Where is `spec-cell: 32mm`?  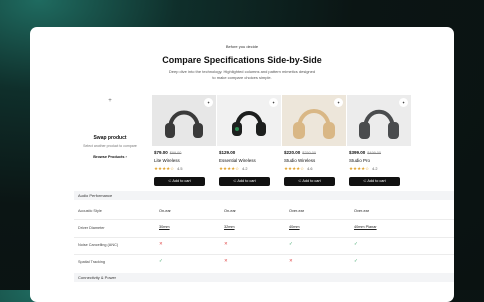
spec-cell: 32mm is located at coordinates (229, 227).